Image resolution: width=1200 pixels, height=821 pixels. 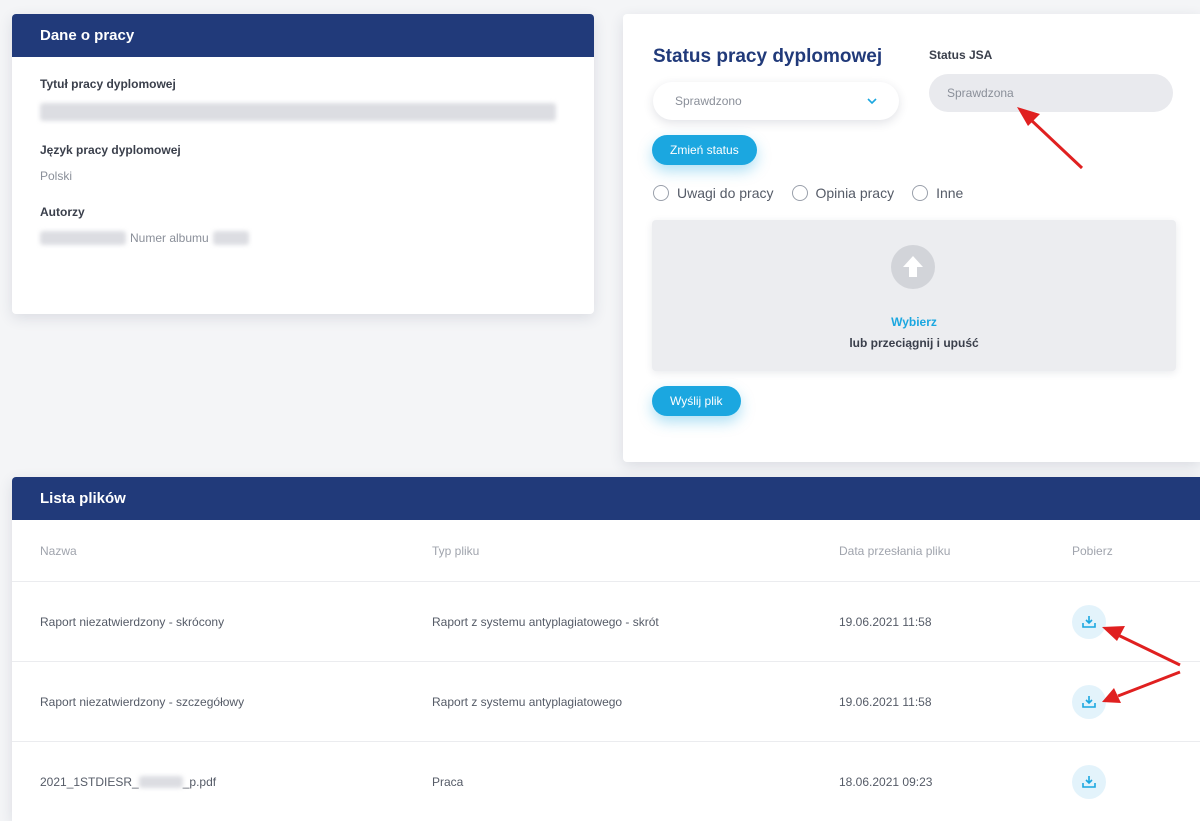 What do you see at coordinates (725, 193) in the screenshot?
I see `radio-uwagi-label: Uwagi do pracy` at bounding box center [725, 193].